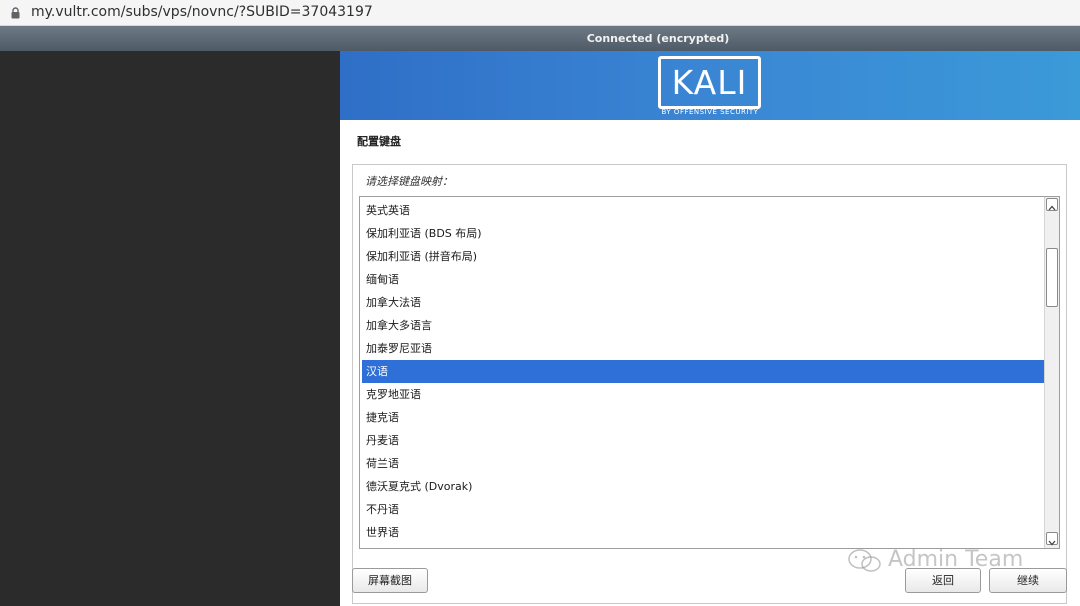  Describe the element at coordinates (15, 13) in the screenshot. I see `lock-icon` at that location.